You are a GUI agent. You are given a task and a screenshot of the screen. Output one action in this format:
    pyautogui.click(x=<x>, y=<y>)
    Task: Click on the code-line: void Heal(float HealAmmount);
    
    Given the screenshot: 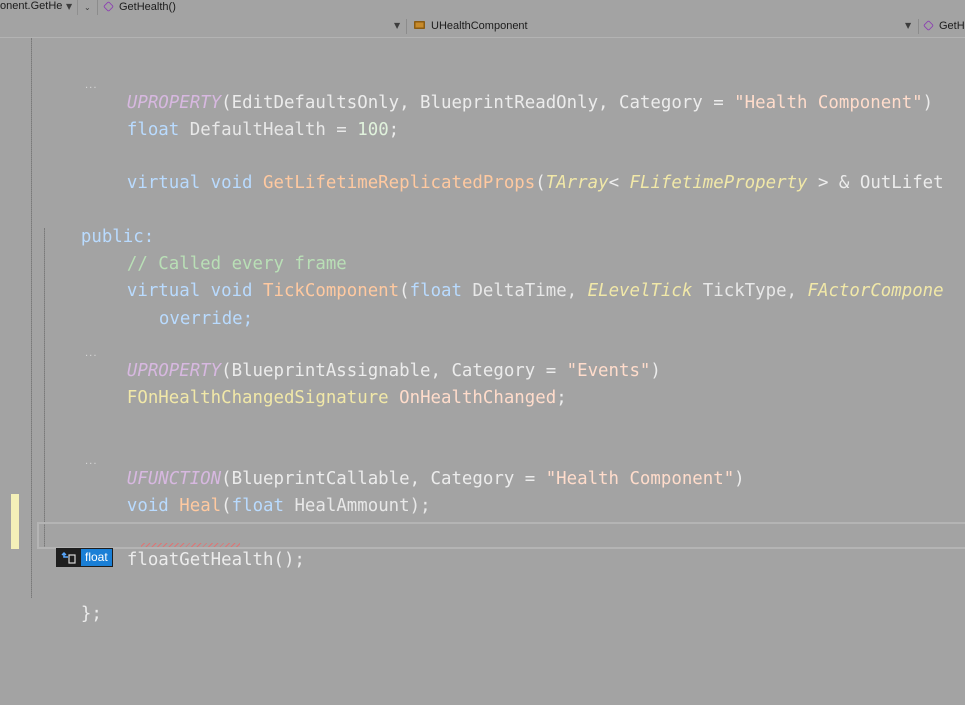 What is the action you would take?
    pyautogui.click(x=258, y=491)
    